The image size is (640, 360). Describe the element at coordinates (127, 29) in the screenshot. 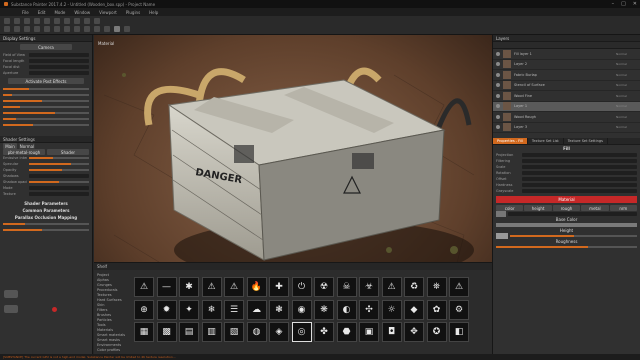

I see `dropdown-icon` at that location.